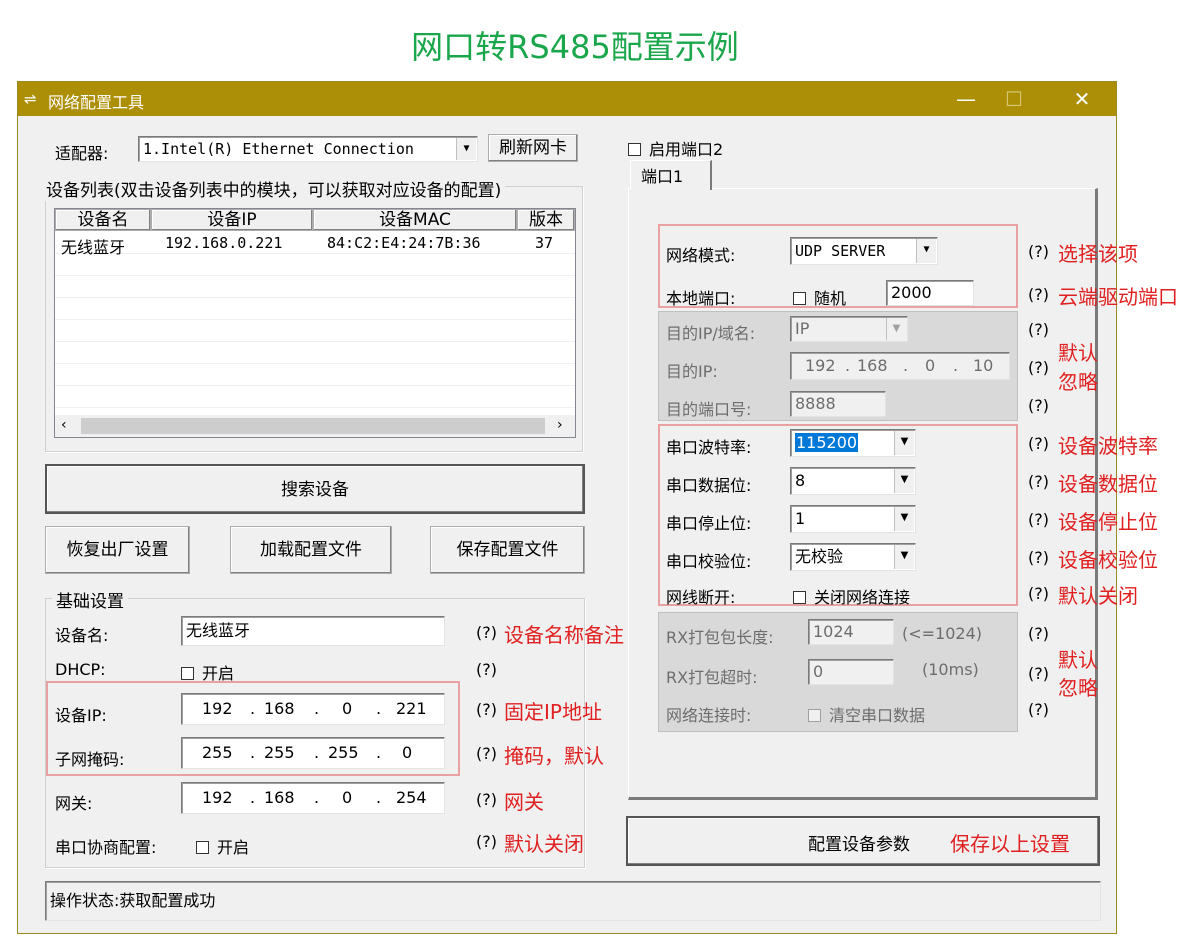 The height and width of the screenshot is (950, 1200). I want to click on subnet-mask-input: 255 . 255 . 255 . 0, so click(313, 753).